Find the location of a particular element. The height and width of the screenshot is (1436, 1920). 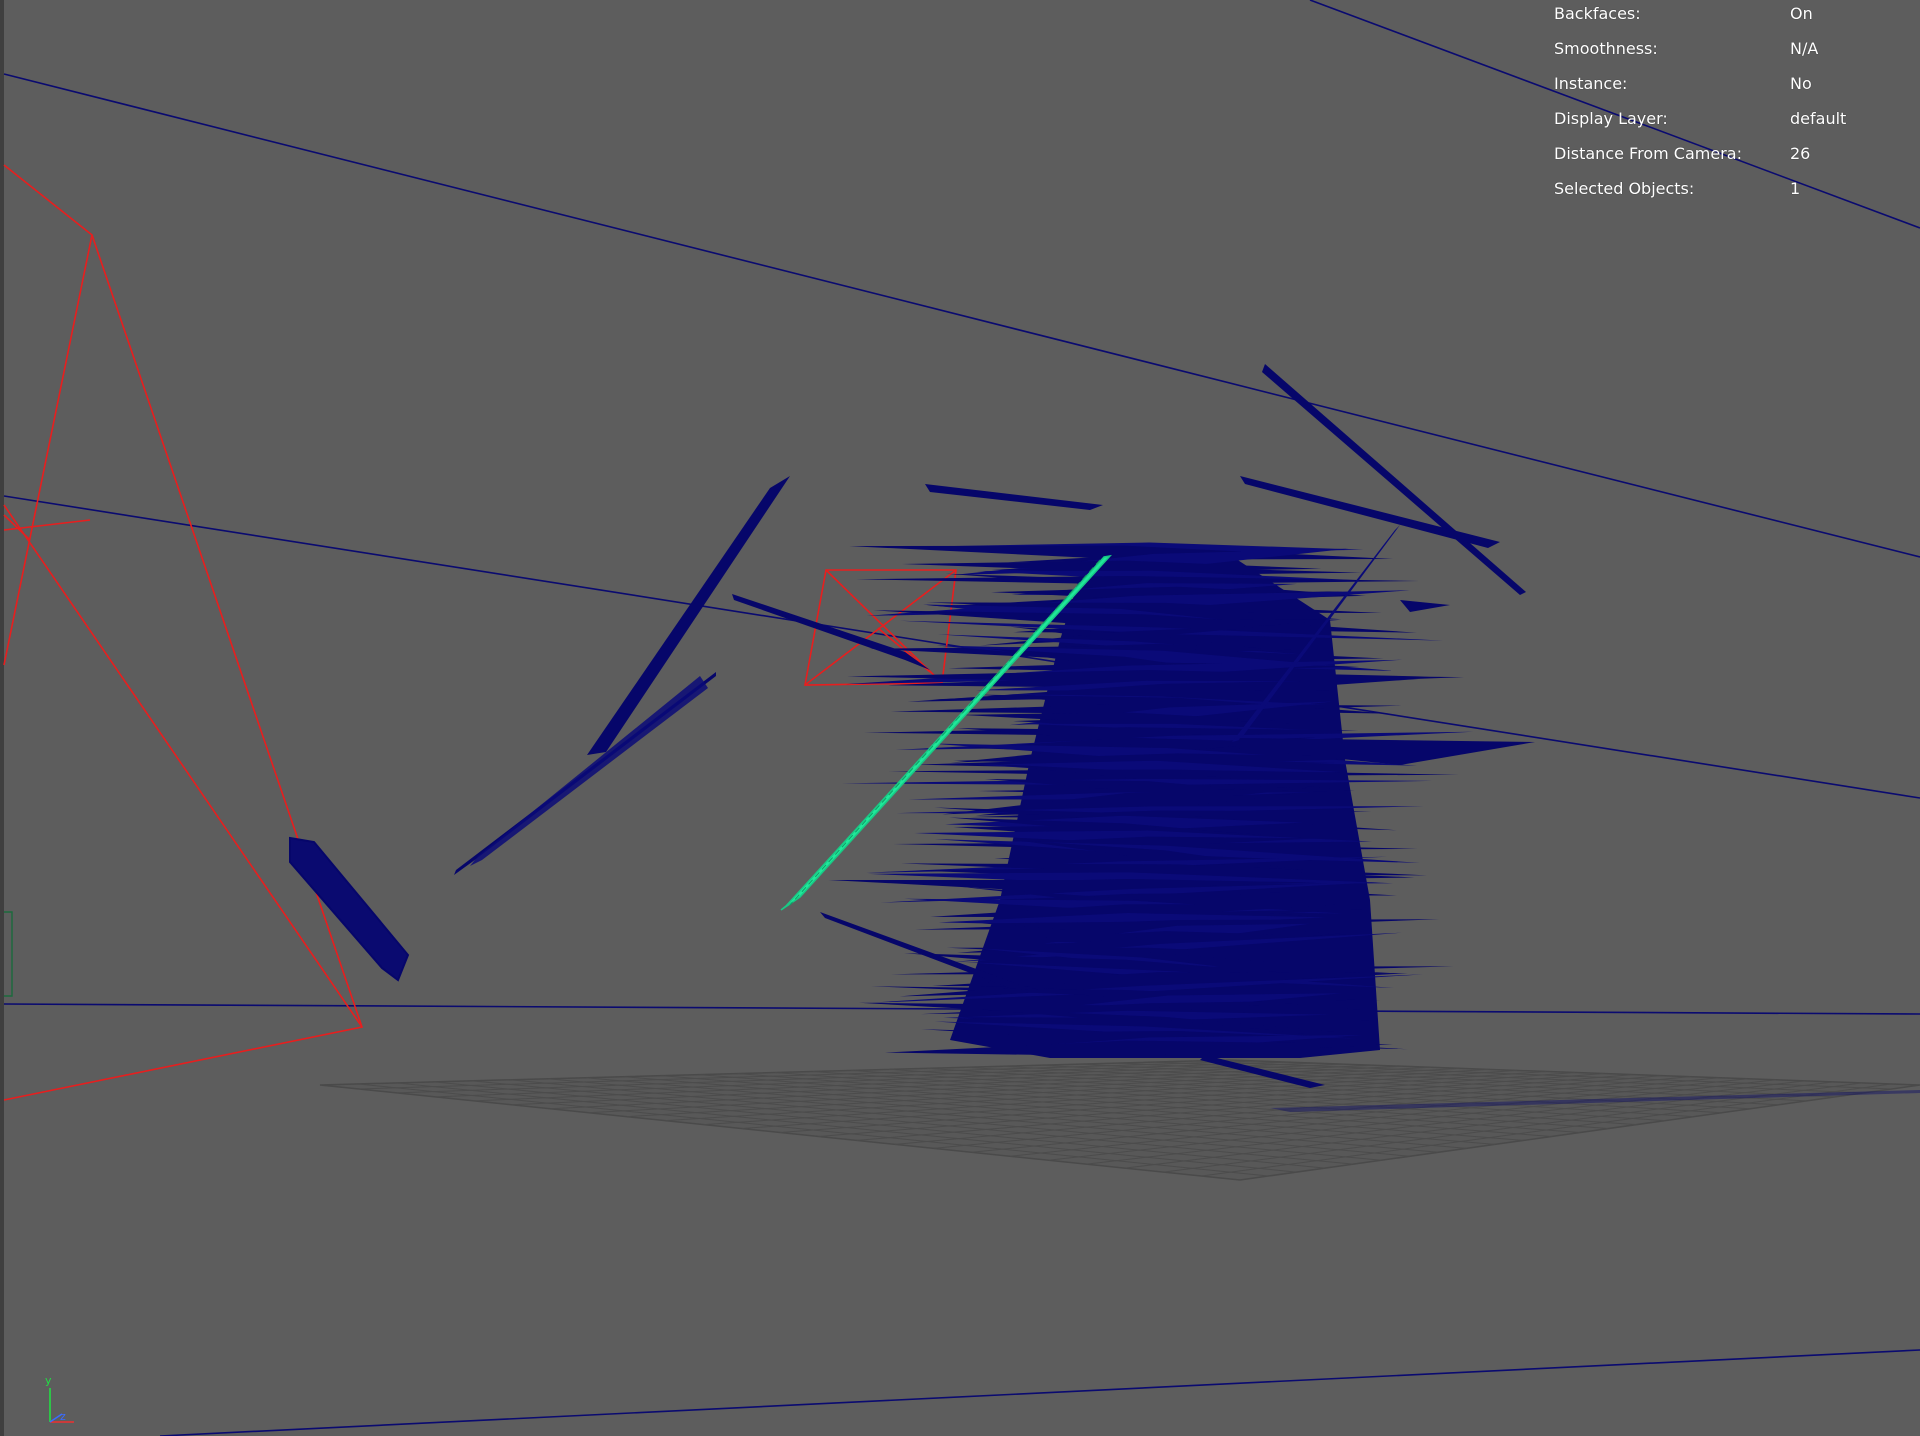

hud-label: Instance: is located at coordinates (1591, 83).